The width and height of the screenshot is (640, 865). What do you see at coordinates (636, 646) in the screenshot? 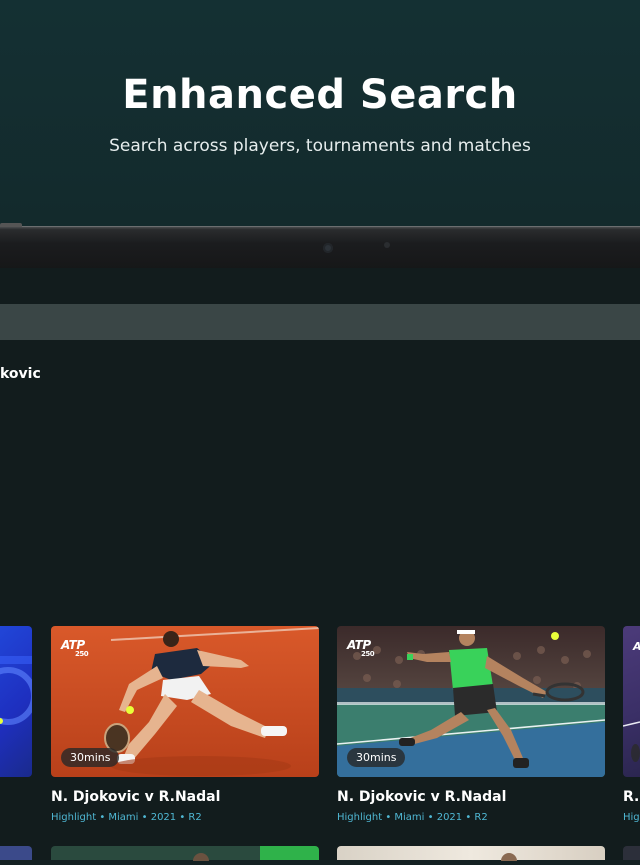
I see `svg-text: A` at bounding box center [636, 646].